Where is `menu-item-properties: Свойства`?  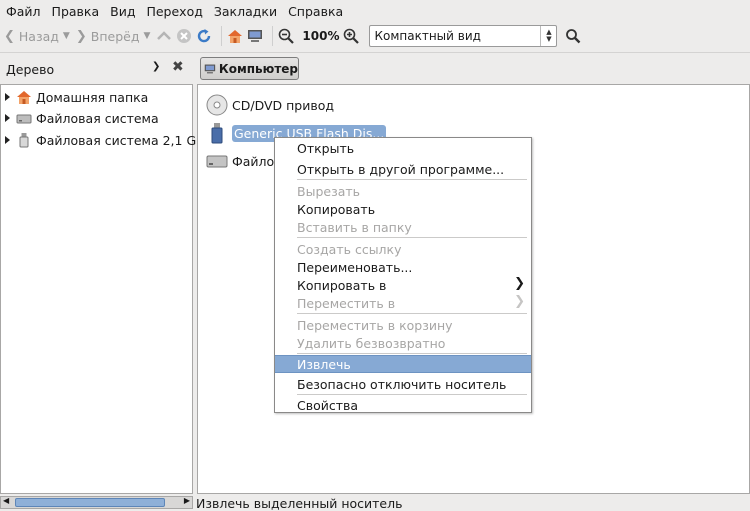 menu-item-properties: Свойства is located at coordinates (403, 405).